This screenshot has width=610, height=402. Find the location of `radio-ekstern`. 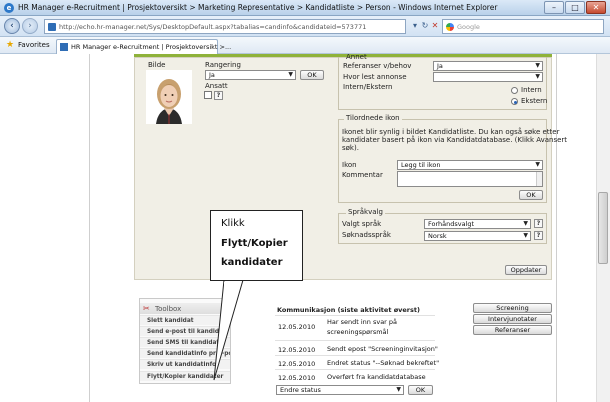

radio-ekstern is located at coordinates (514, 101).